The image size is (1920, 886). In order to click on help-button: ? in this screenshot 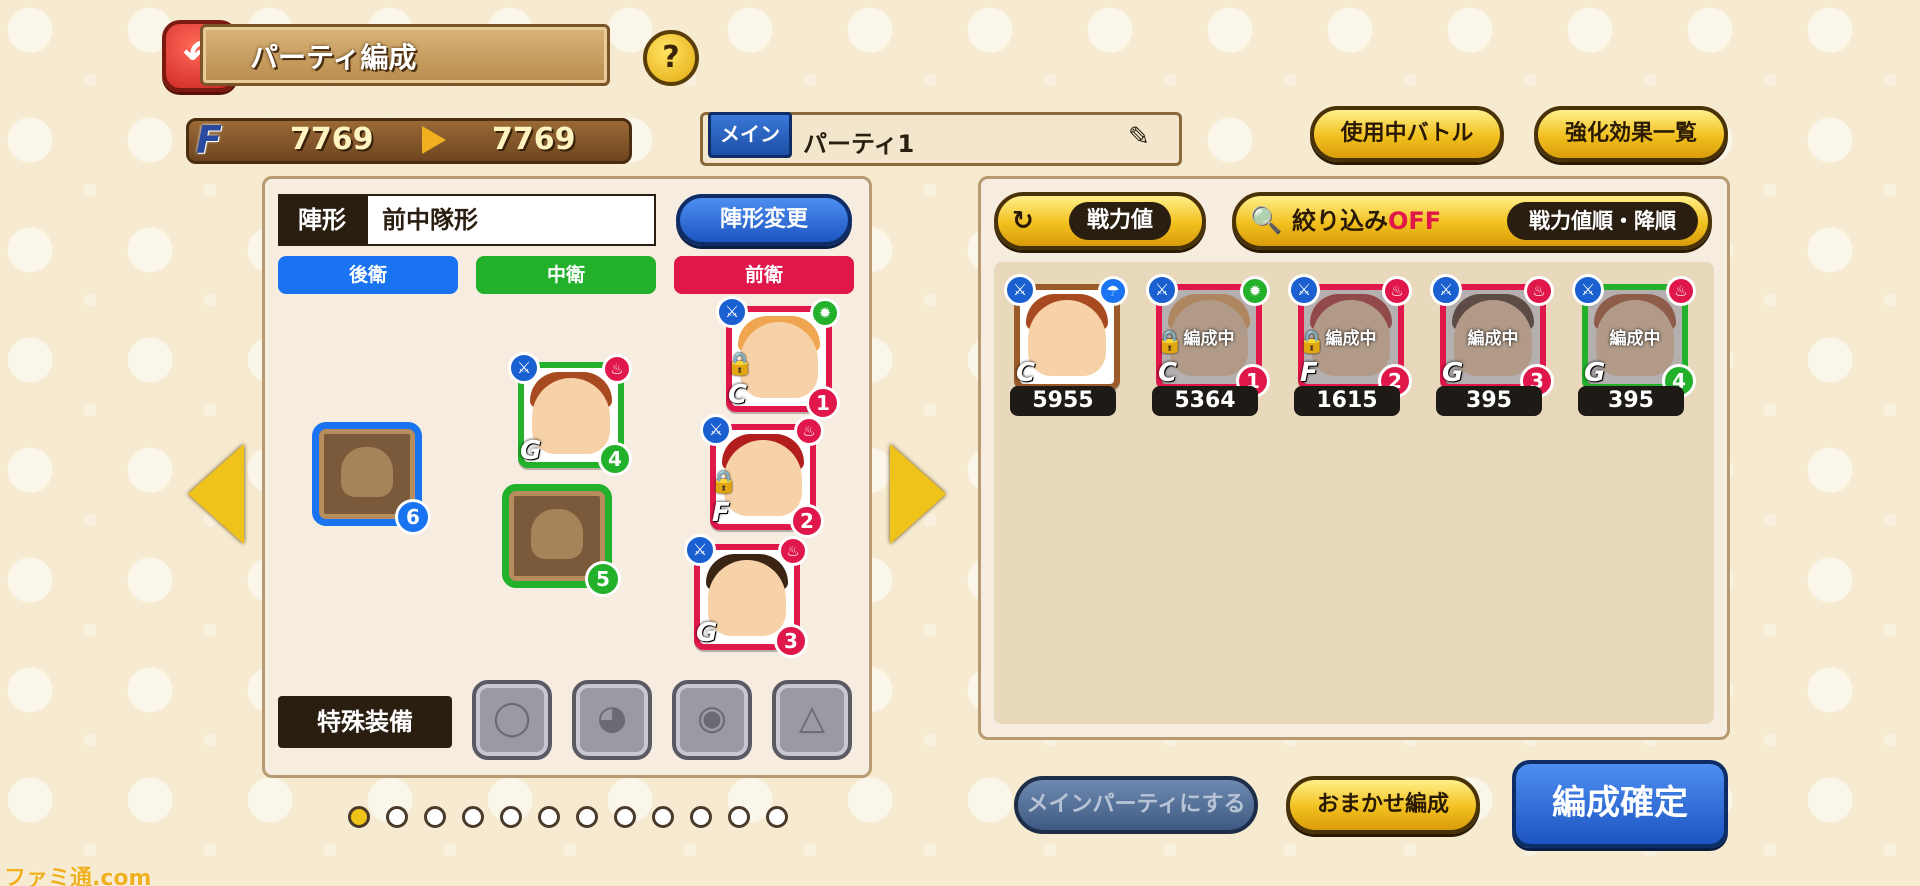, I will do `click(671, 58)`.